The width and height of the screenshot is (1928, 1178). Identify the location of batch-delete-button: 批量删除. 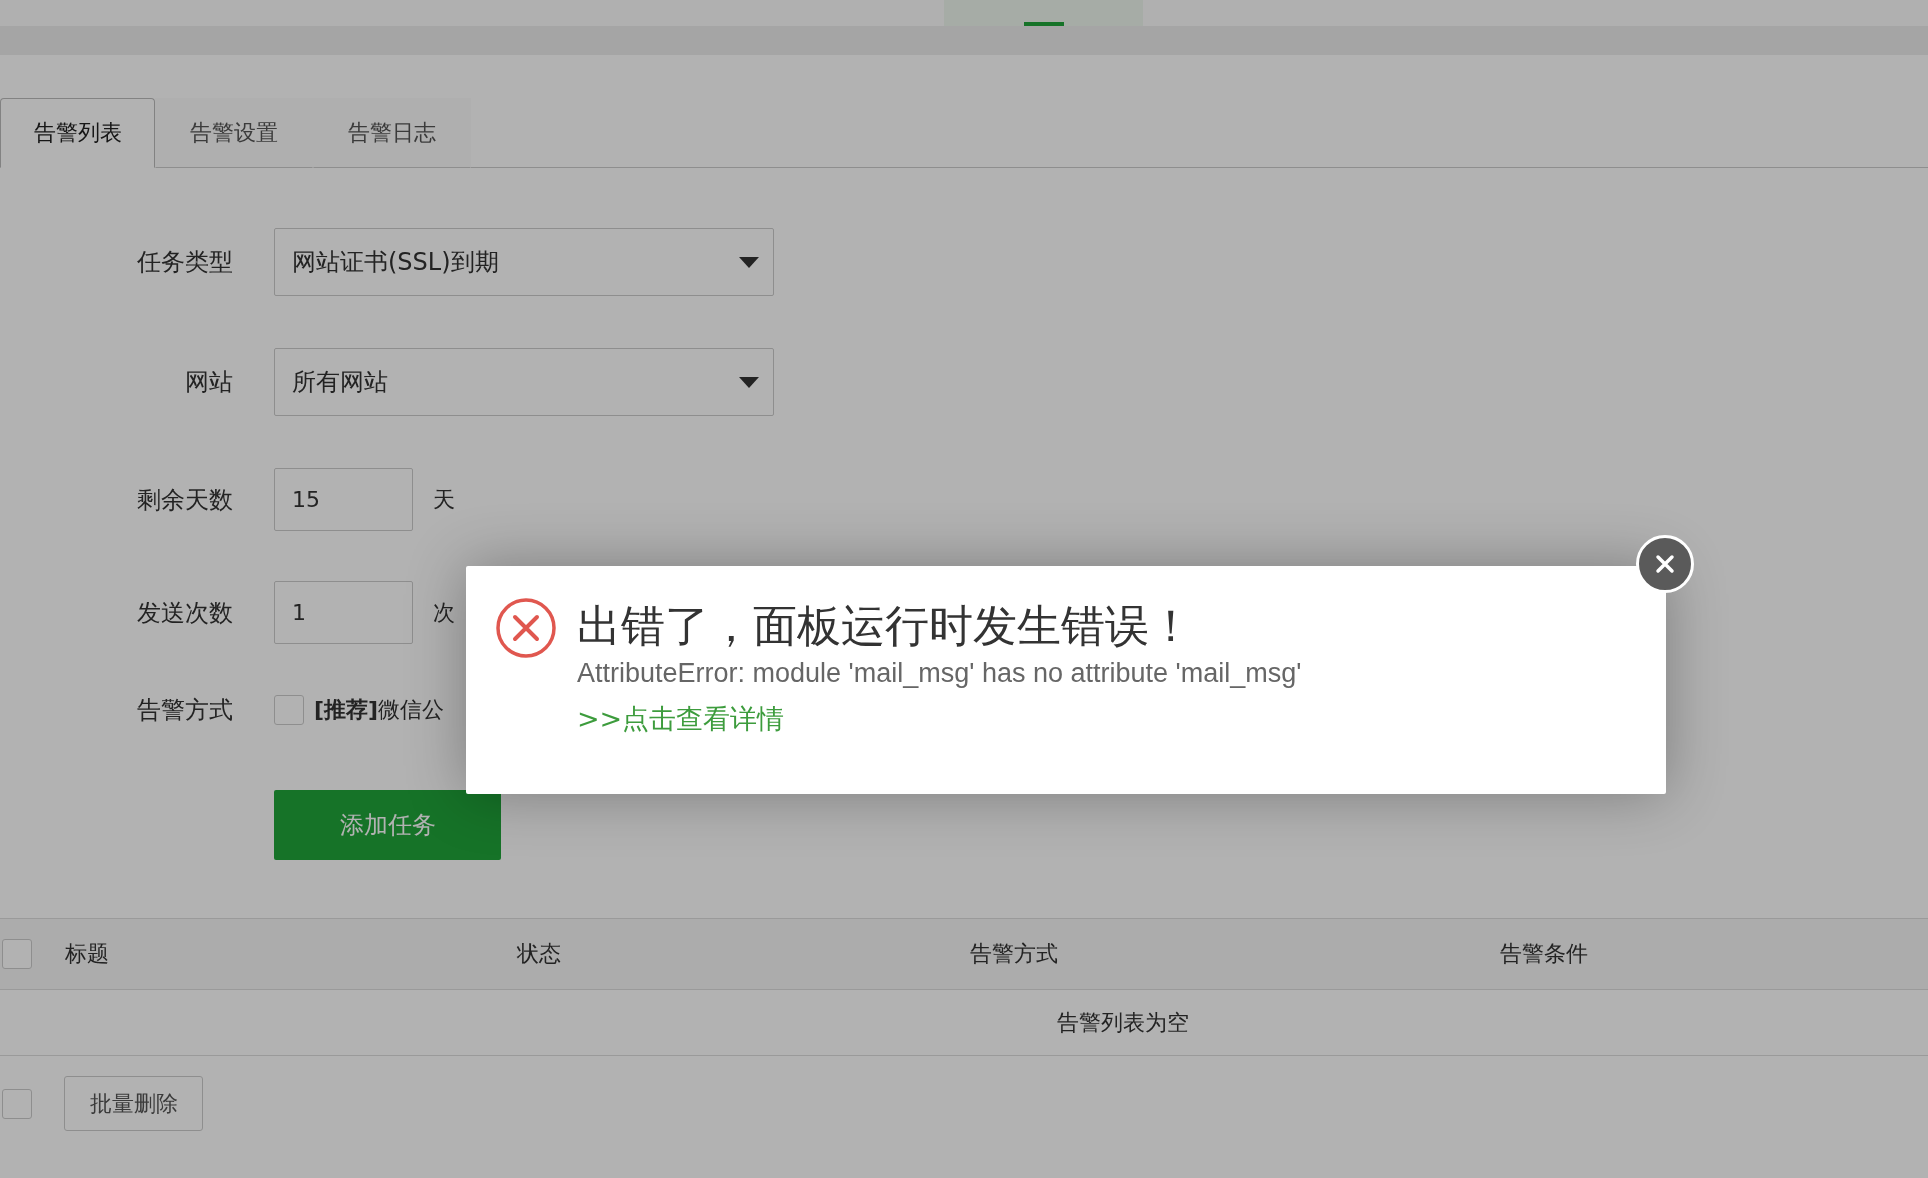
(133, 1103).